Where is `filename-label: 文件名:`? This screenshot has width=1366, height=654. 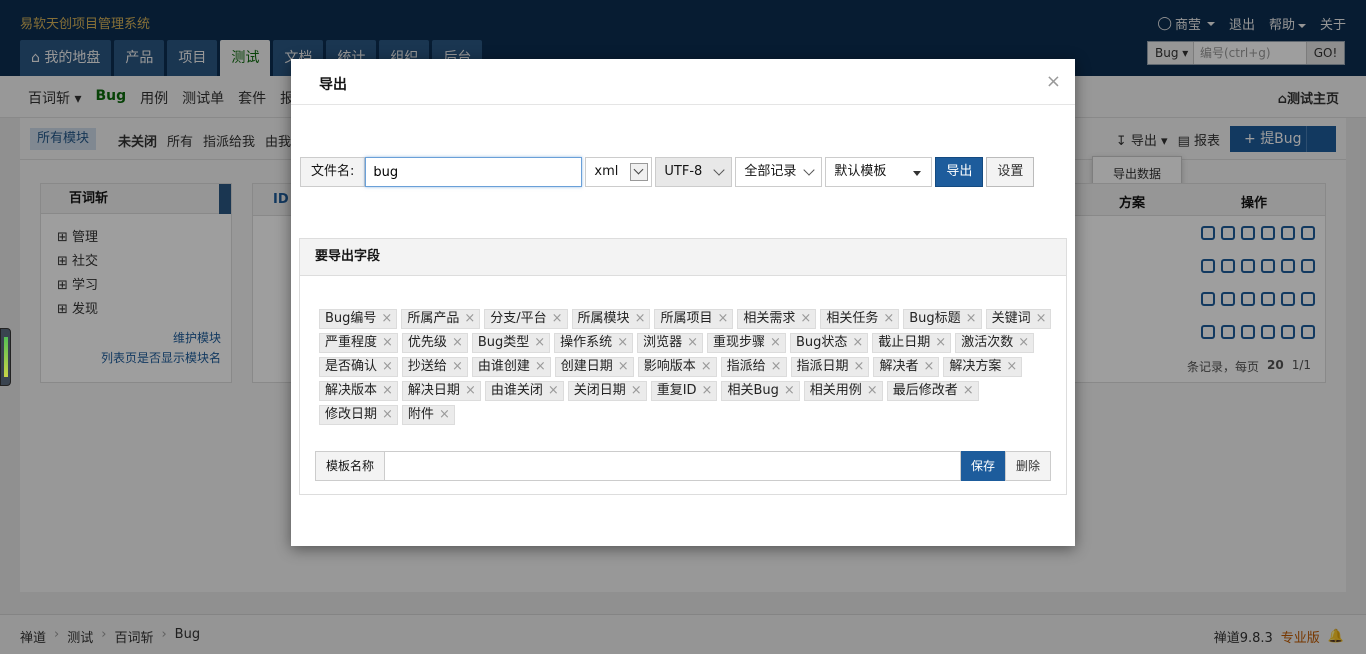
filename-label: 文件名: is located at coordinates (333, 172).